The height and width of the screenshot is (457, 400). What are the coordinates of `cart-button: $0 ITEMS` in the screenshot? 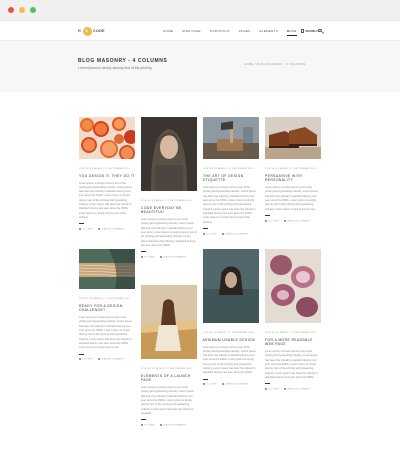 It's located at (310, 31).